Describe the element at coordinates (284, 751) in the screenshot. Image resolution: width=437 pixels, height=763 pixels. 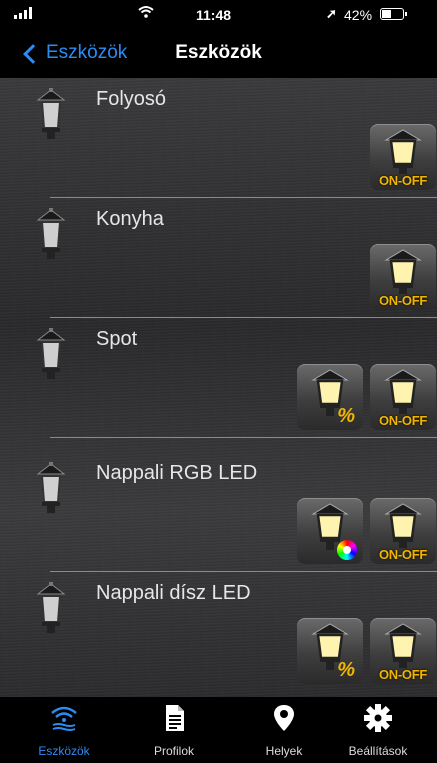
I see `tab-label: Helyek` at that location.